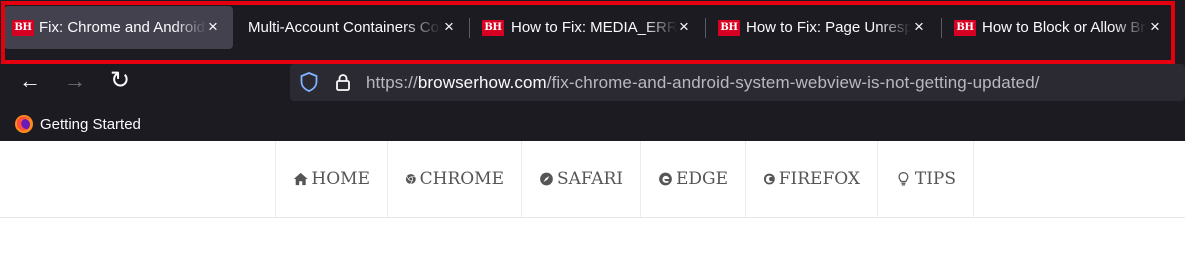 Image resolution: width=1185 pixels, height=261 pixels. I want to click on reload-button: ↻, so click(120, 81).